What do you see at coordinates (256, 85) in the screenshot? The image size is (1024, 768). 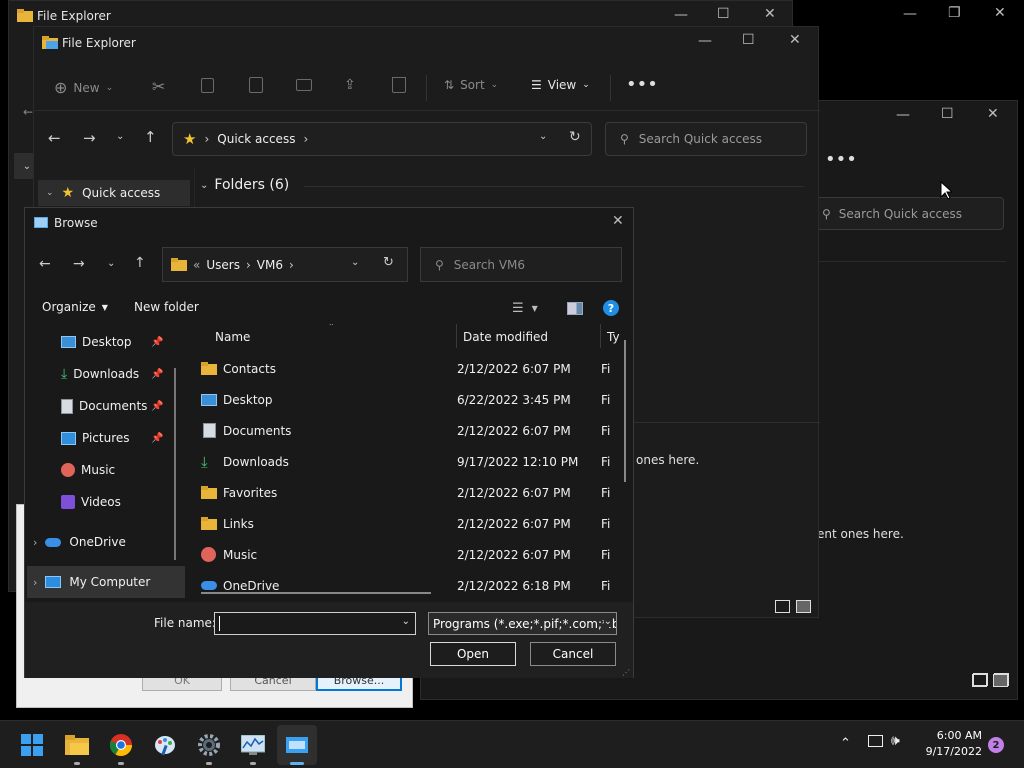 I see `paste-icon` at bounding box center [256, 85].